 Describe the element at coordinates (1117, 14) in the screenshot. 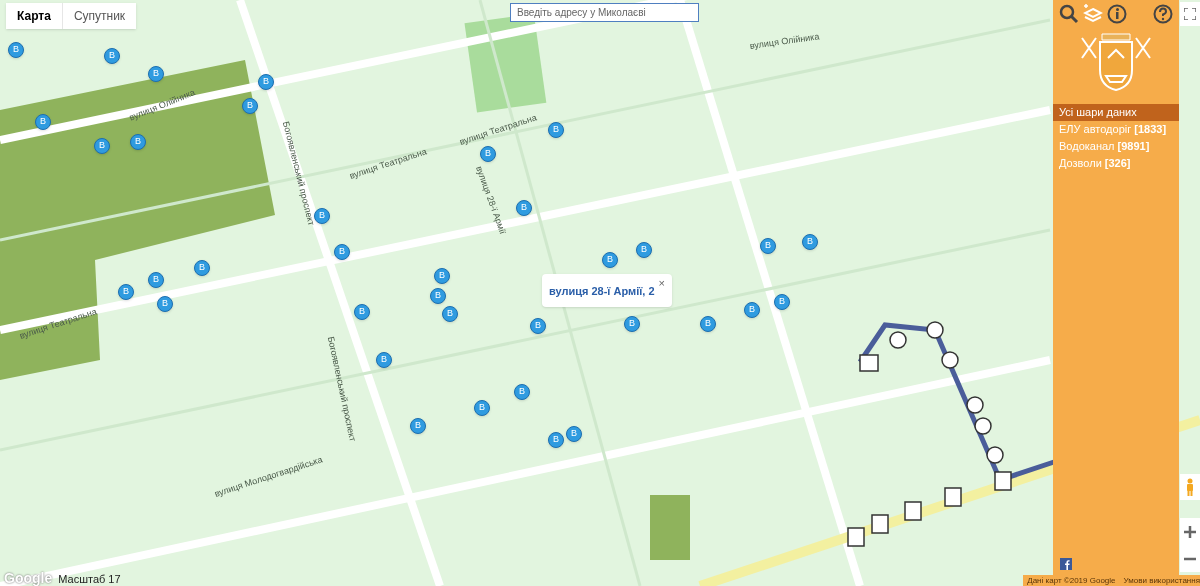

I see `info-icon` at that location.